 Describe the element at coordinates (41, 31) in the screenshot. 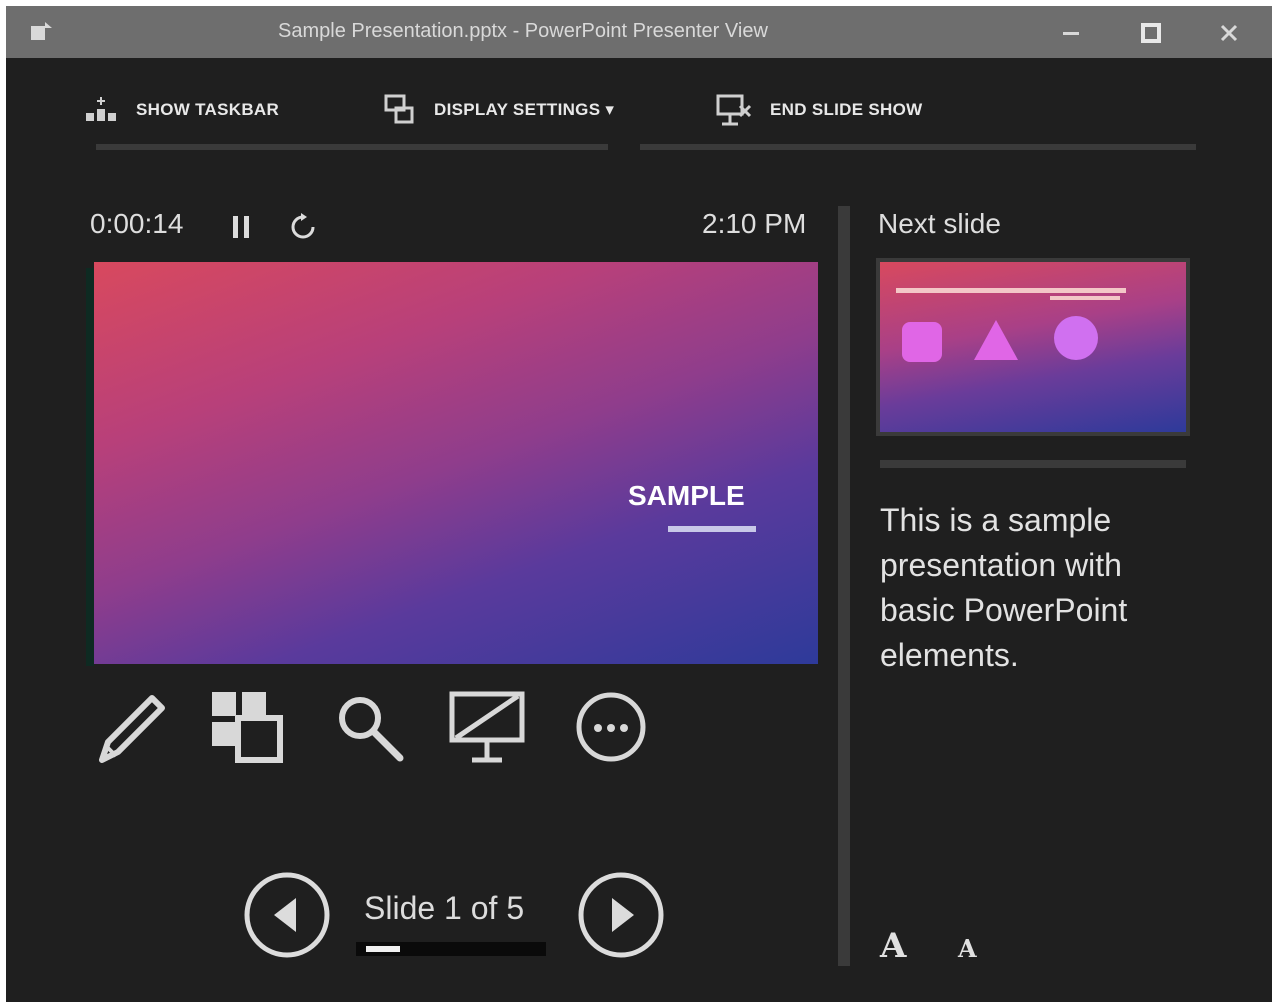

I see `powerpoint-app-icon` at that location.